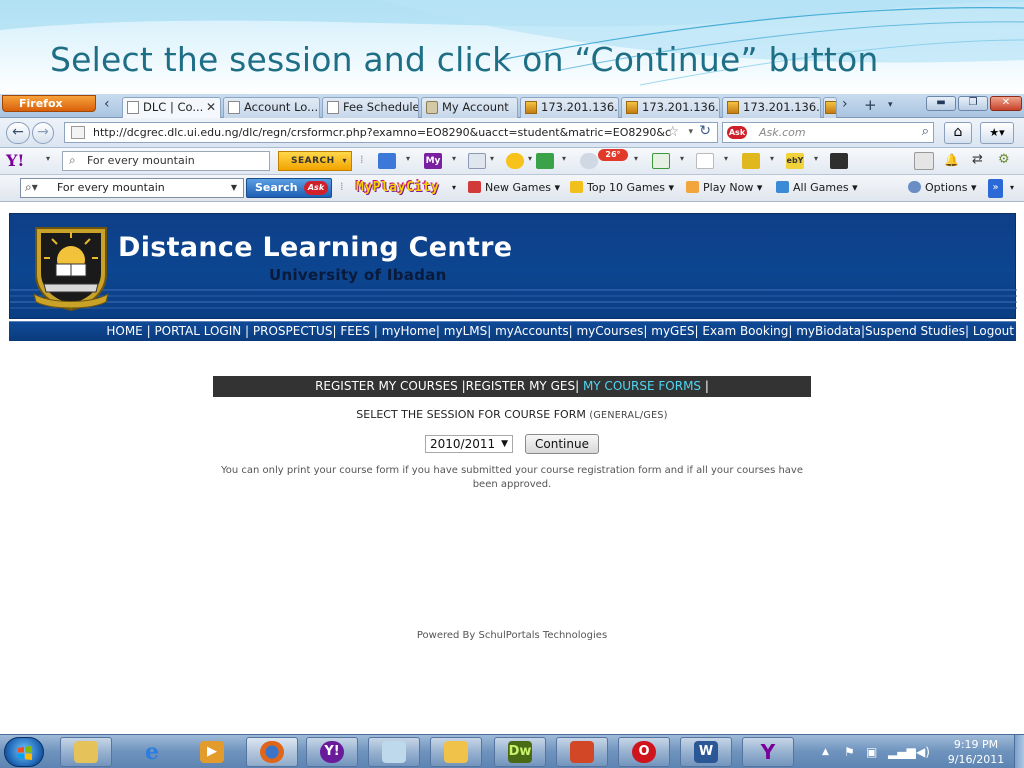 This screenshot has width=1024, height=768. Describe the element at coordinates (24, 752) in the screenshot. I see `start-button` at that location.